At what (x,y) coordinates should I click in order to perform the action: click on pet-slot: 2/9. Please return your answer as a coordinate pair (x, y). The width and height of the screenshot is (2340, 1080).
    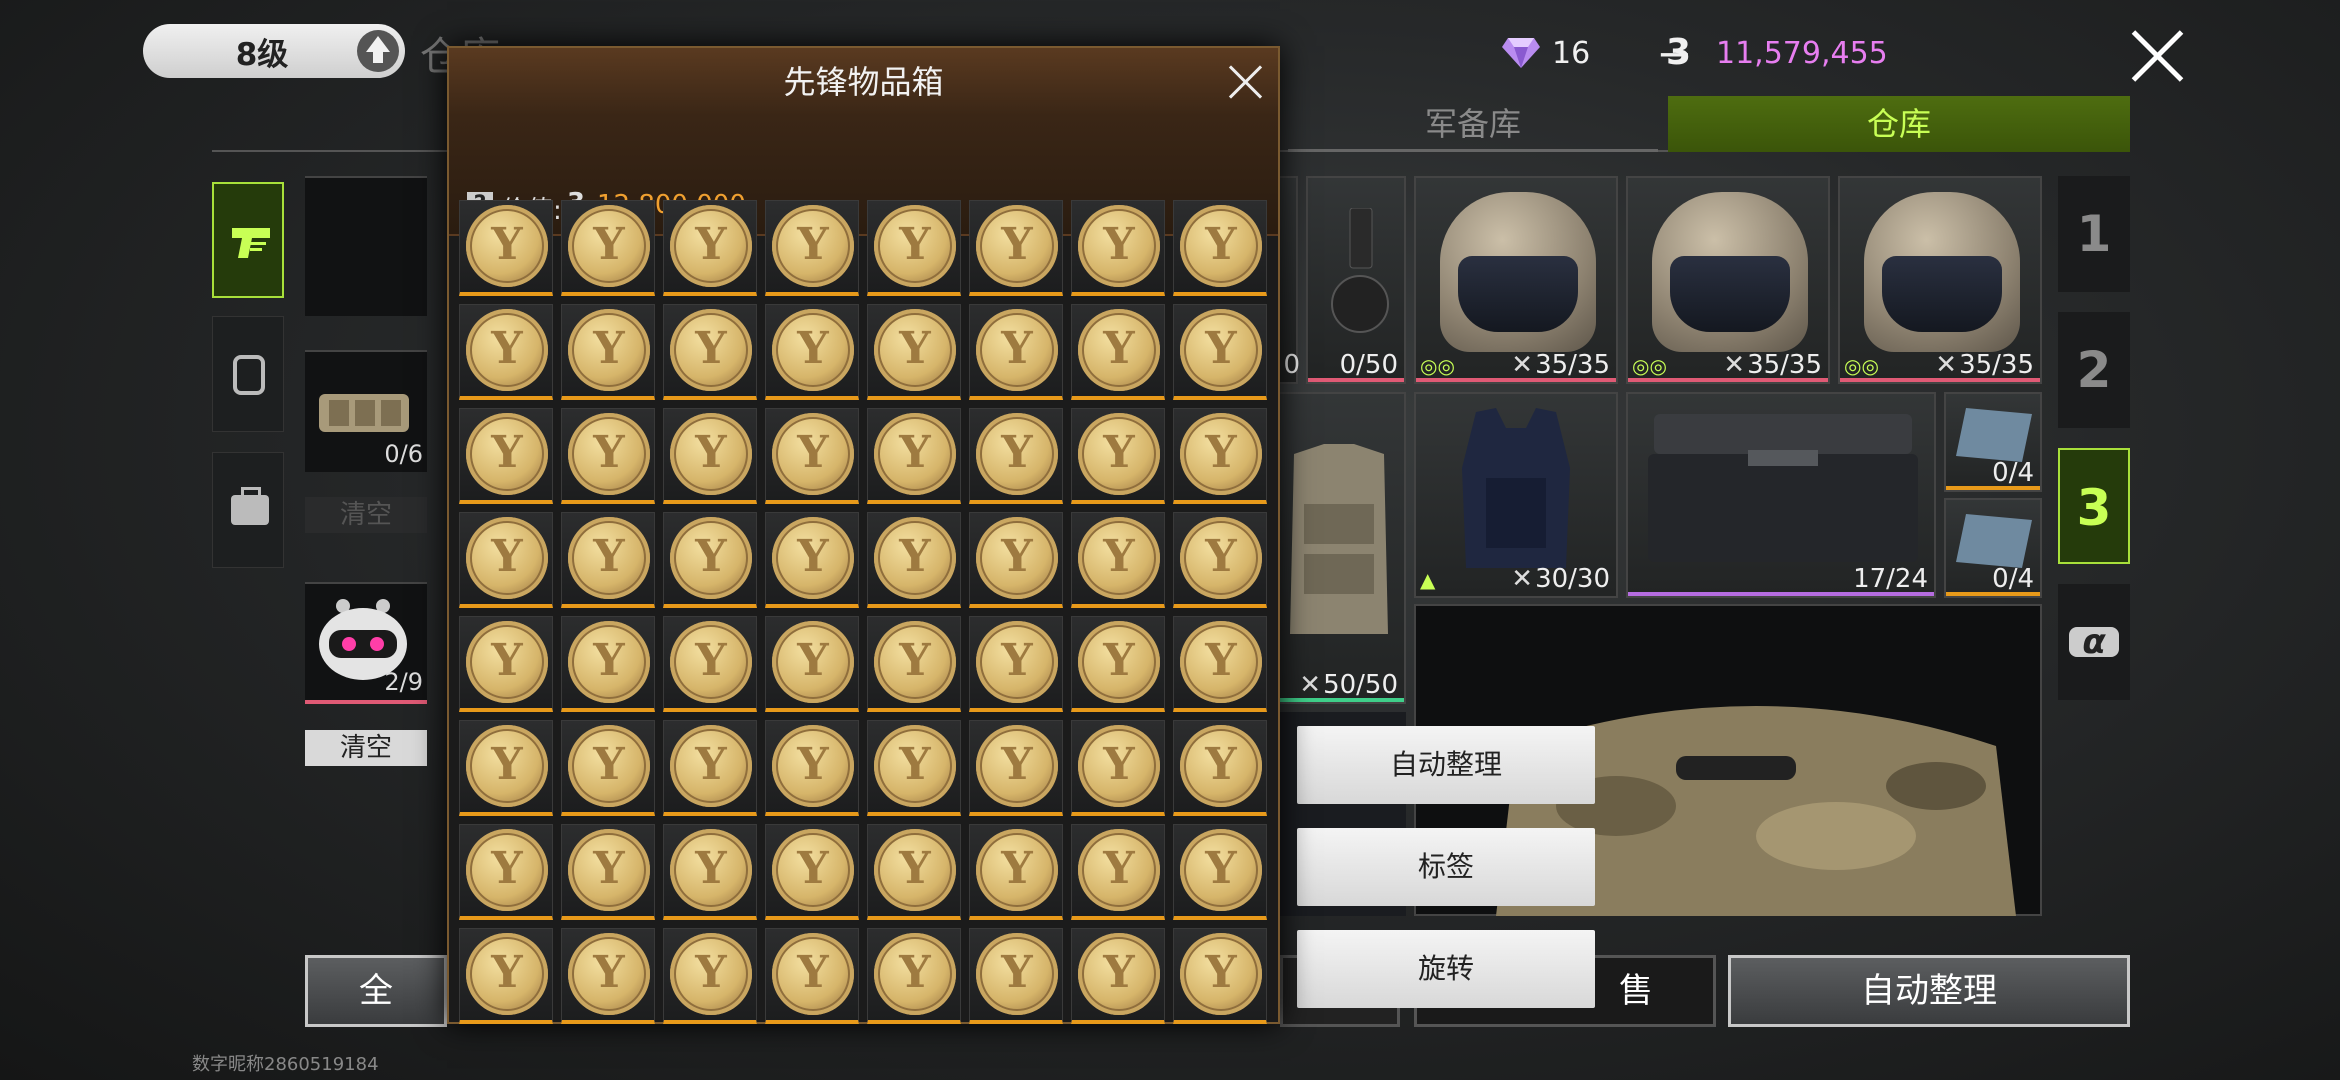
    Looking at the image, I should click on (366, 643).